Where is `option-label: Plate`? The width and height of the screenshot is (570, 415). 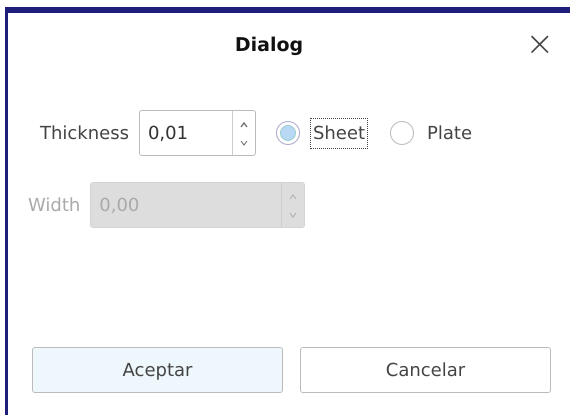
option-label: Plate is located at coordinates (450, 133).